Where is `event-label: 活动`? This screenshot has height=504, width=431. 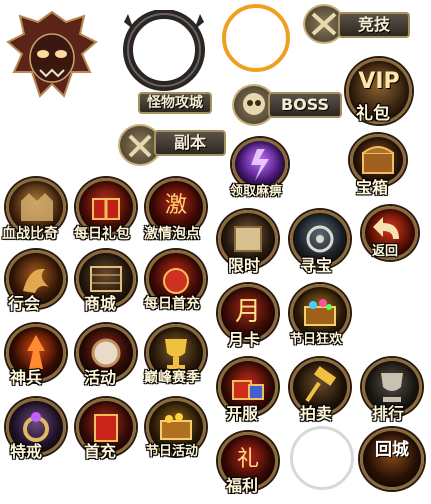
event-label: 活动 is located at coordinates (100, 377).